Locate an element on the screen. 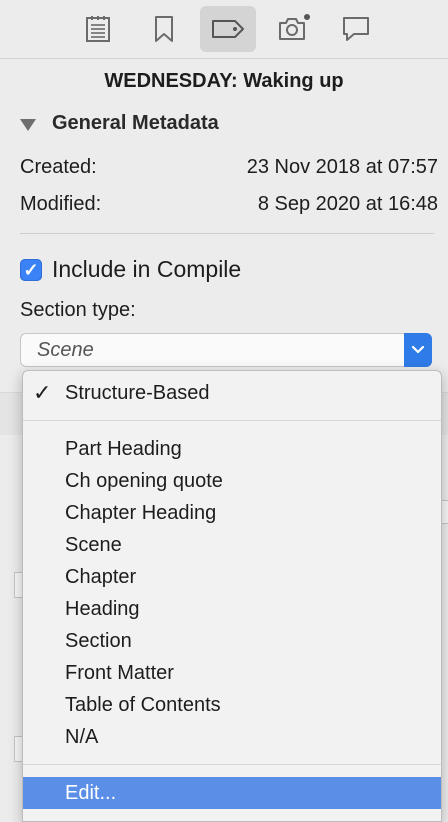  menu-item: Section is located at coordinates (232, 641).